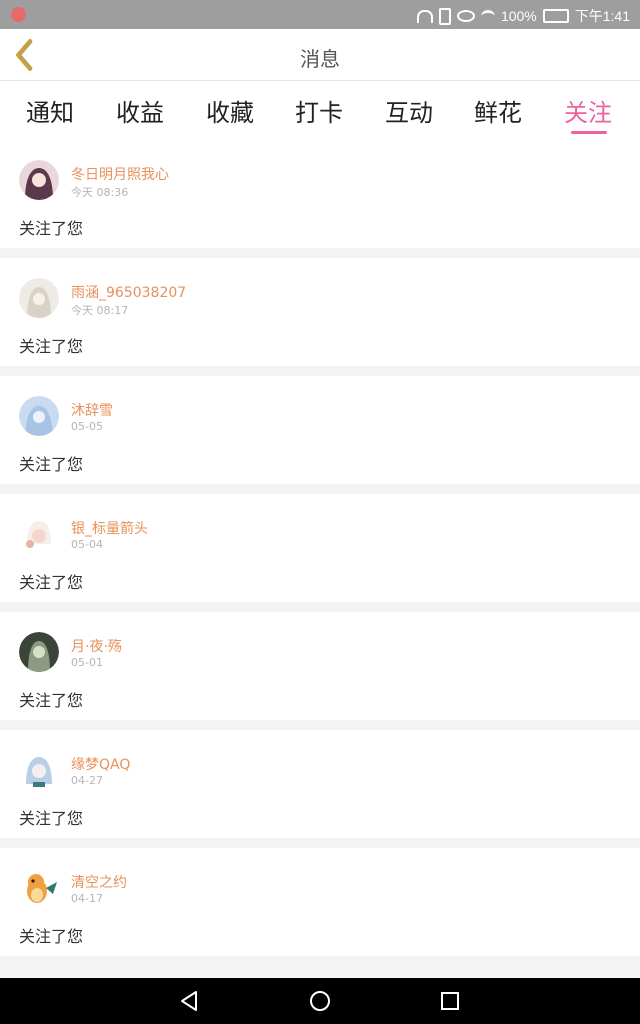  I want to click on tab-notifications: 通知, so click(50, 110).